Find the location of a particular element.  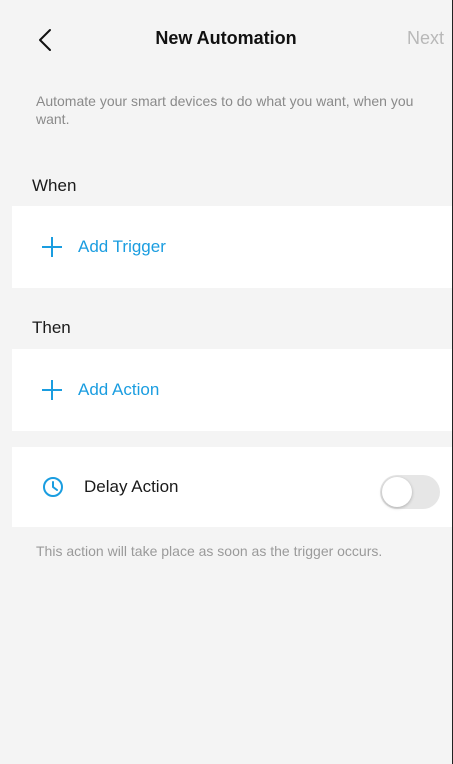

add-trigger-button: Add Trigger is located at coordinates (104, 247).